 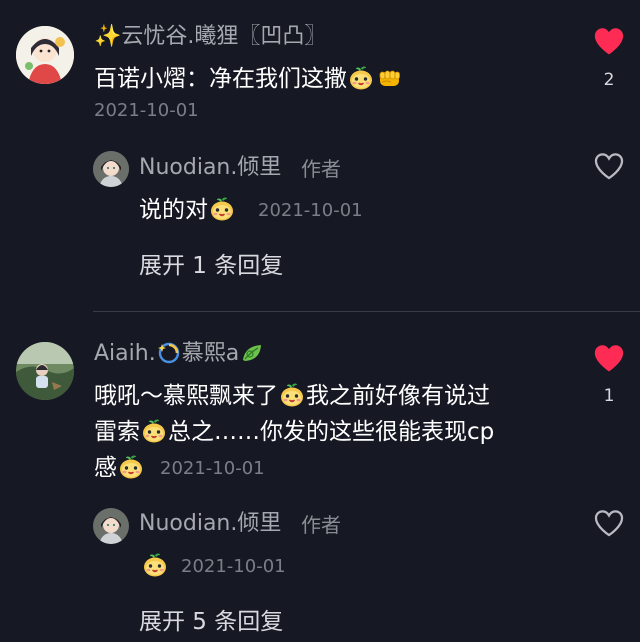 I want to click on comment-text: 百诺小熠：净在我们这撒, so click(x=248, y=79).